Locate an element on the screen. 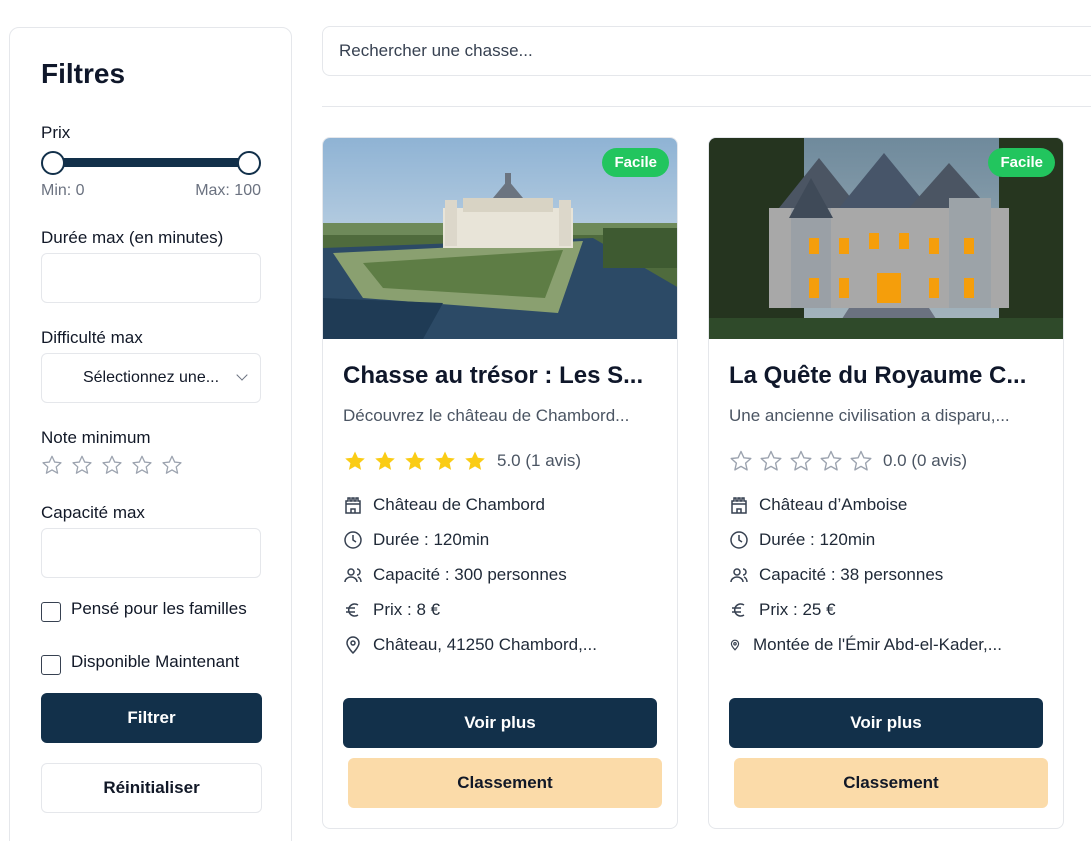  filter-button: Filtrer is located at coordinates (151, 718).